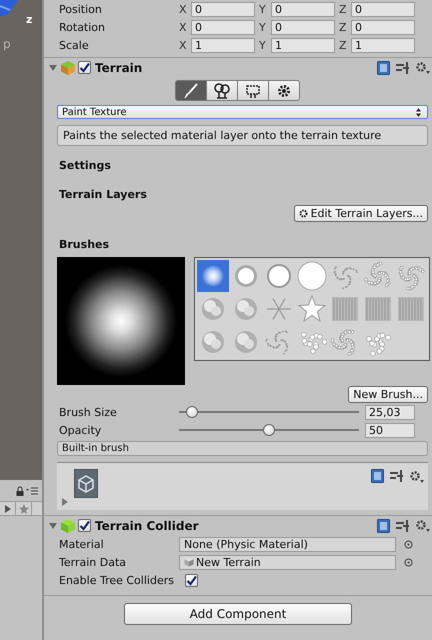 This screenshot has width=432, height=640. What do you see at coordinates (390, 430) in the screenshot?
I see `number-field: 50` at bounding box center [390, 430].